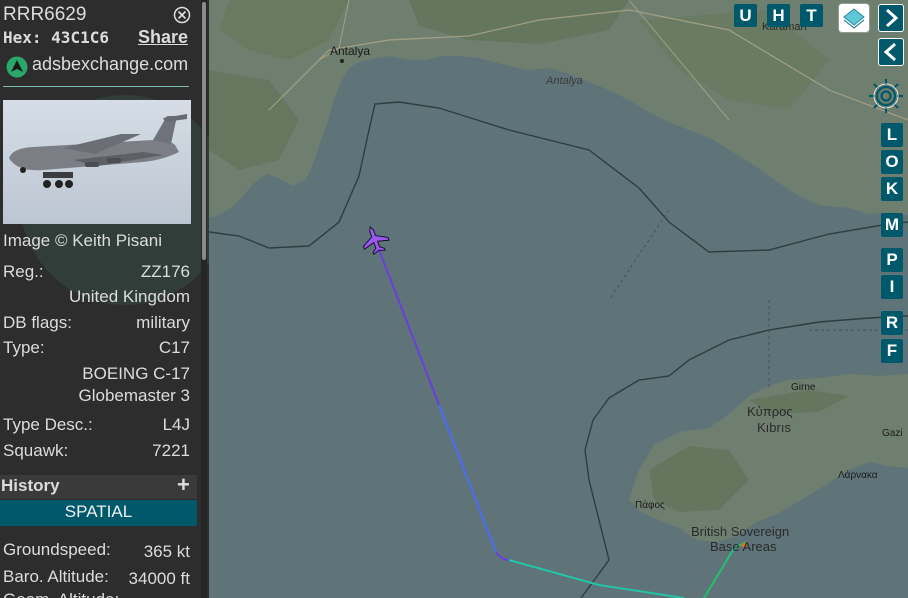 The image size is (908, 598). What do you see at coordinates (48, 424) in the screenshot?
I see `typedesc-label: Type Desc.:` at bounding box center [48, 424].